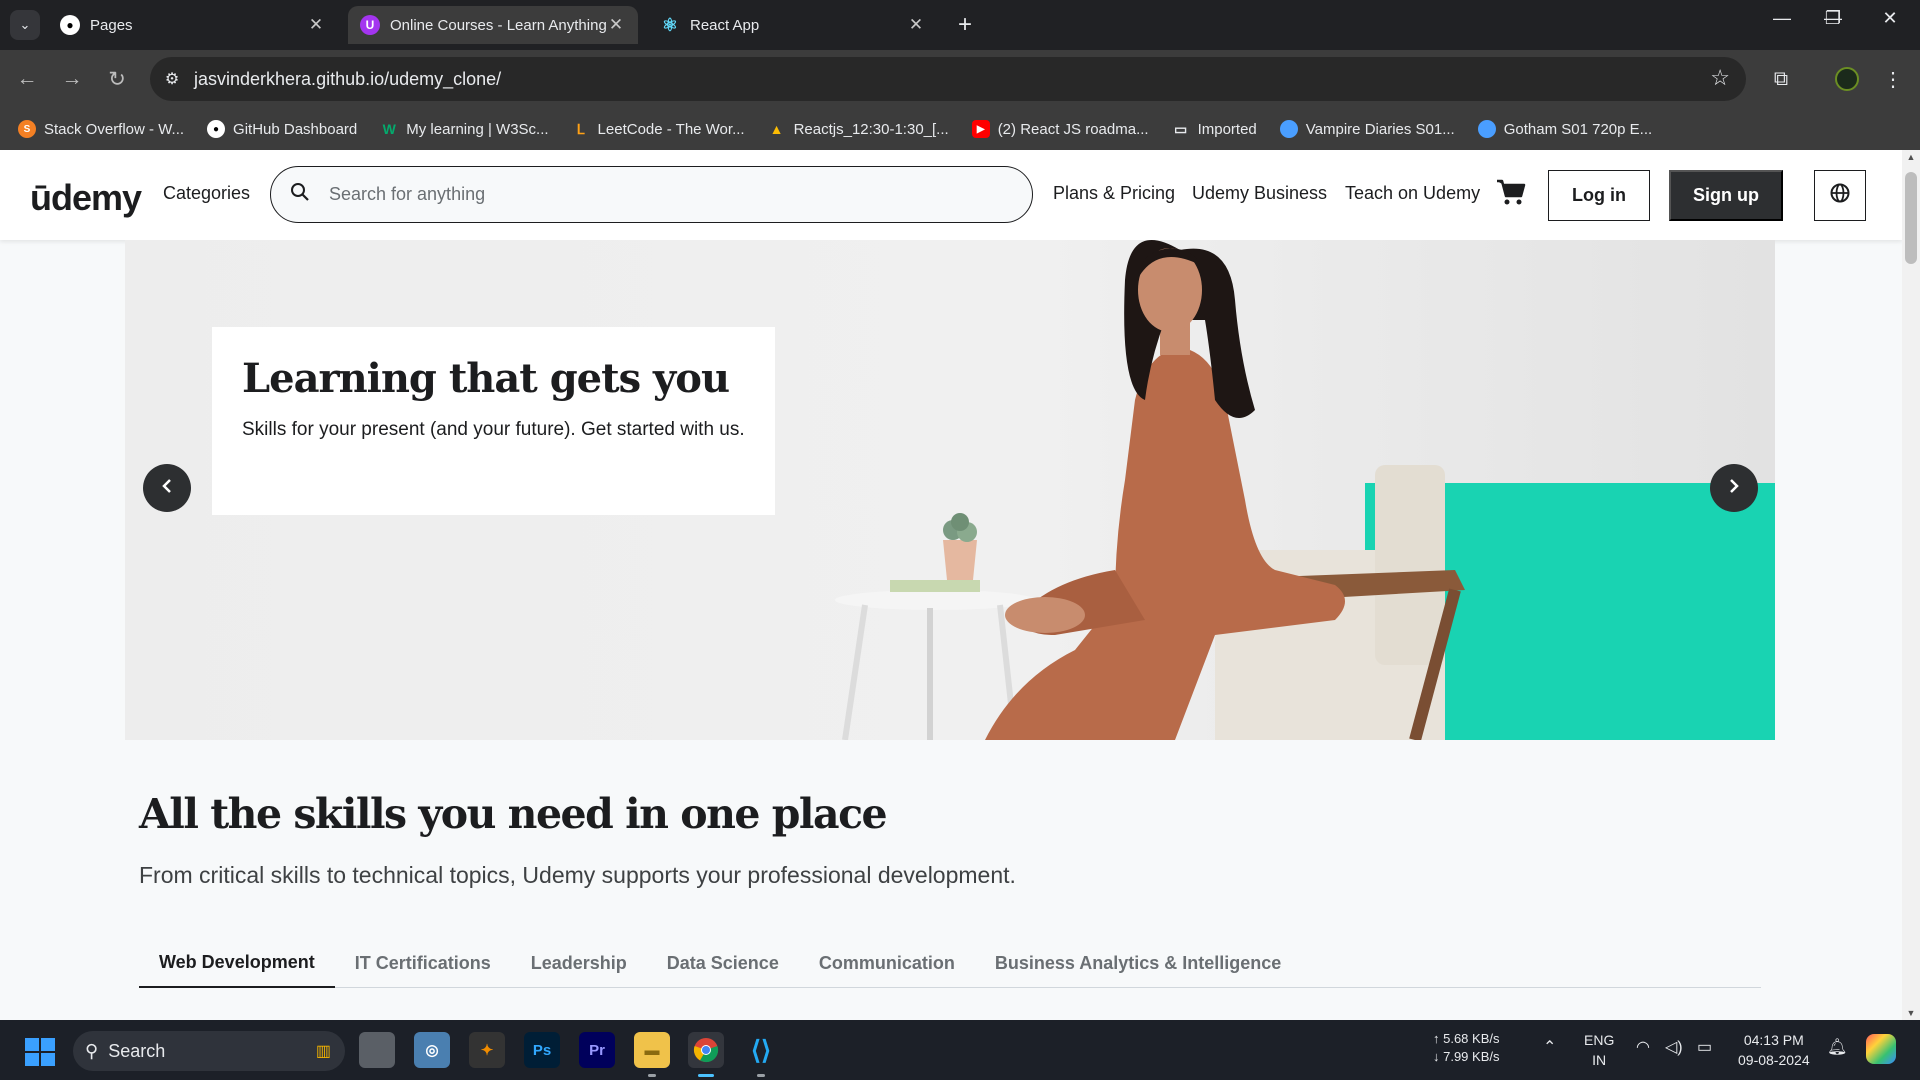 This screenshot has height=1080, width=1920. Describe the element at coordinates (423, 963) in the screenshot. I see `tab-it-certifications: IT Certifications` at that location.